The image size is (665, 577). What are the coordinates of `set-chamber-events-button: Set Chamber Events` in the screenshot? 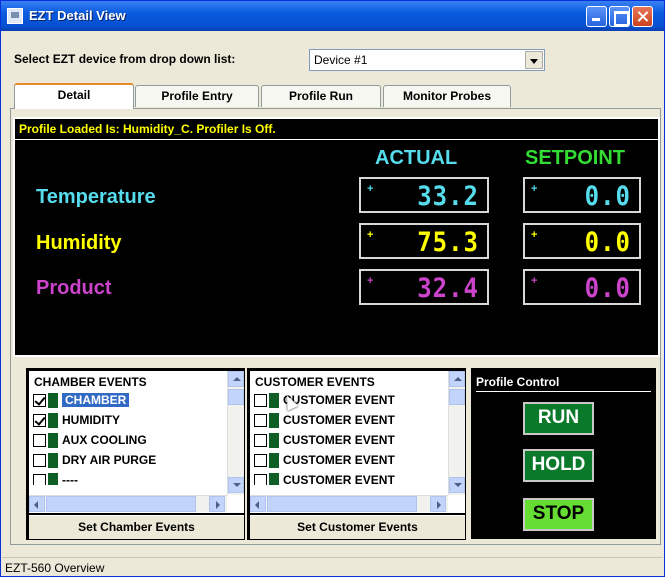 It's located at (136, 527).